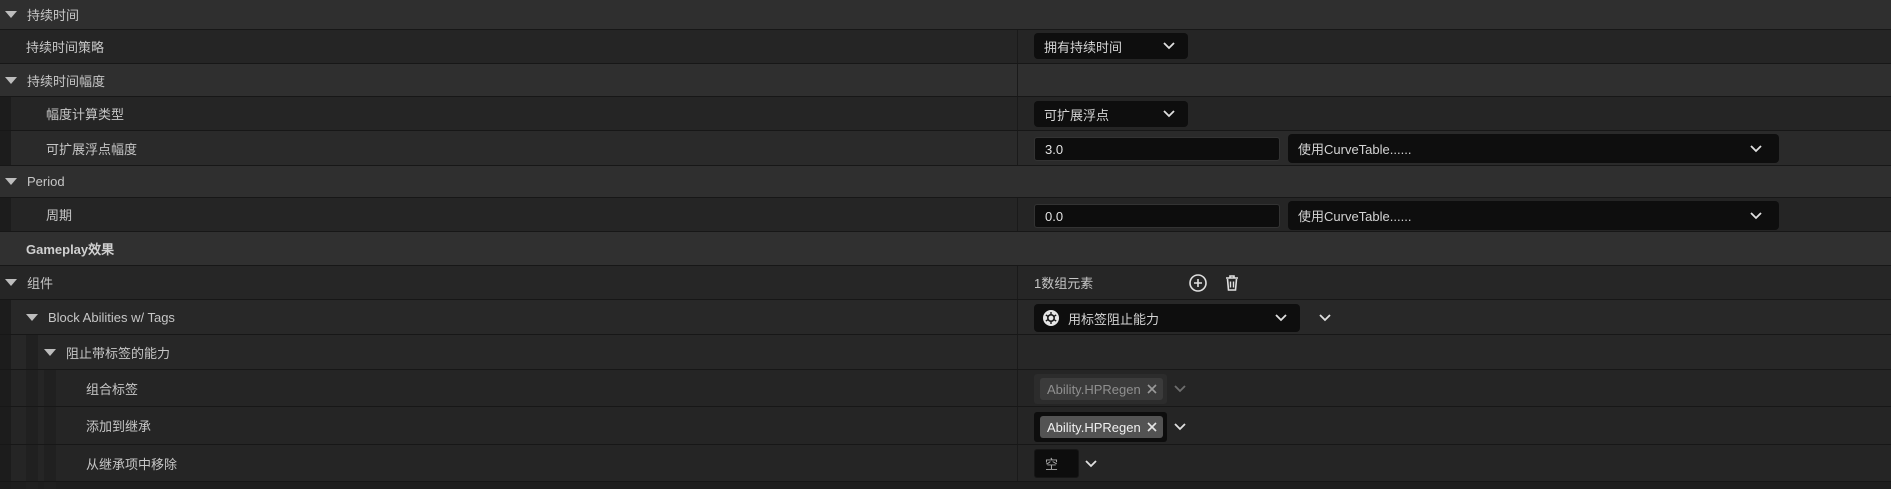 The image size is (1891, 489). Describe the element at coordinates (1157, 149) in the screenshot. I see `scalable-float-magnitude-input: 3.0` at that location.